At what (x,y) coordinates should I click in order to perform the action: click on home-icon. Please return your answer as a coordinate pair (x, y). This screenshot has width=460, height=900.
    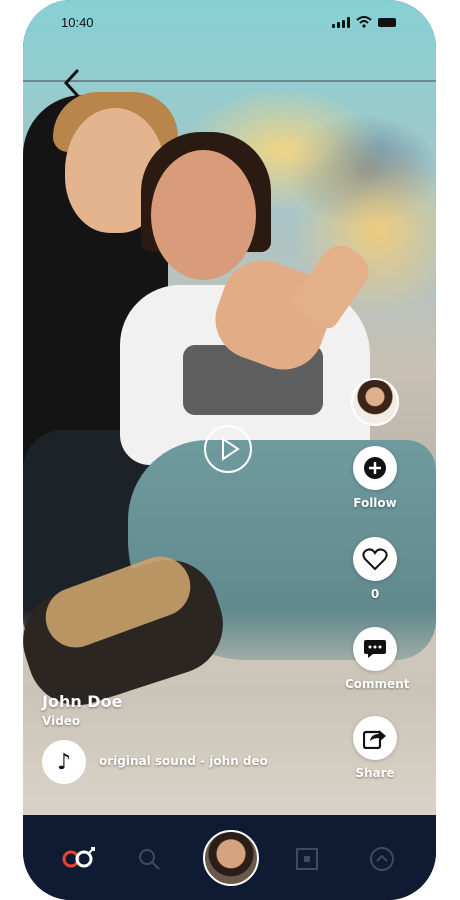
    Looking at the image, I should click on (79, 858).